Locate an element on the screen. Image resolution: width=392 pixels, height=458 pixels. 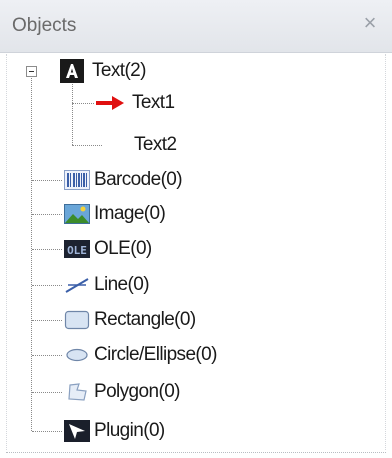
tree-item-label: Polygon(0) is located at coordinates (137, 391).